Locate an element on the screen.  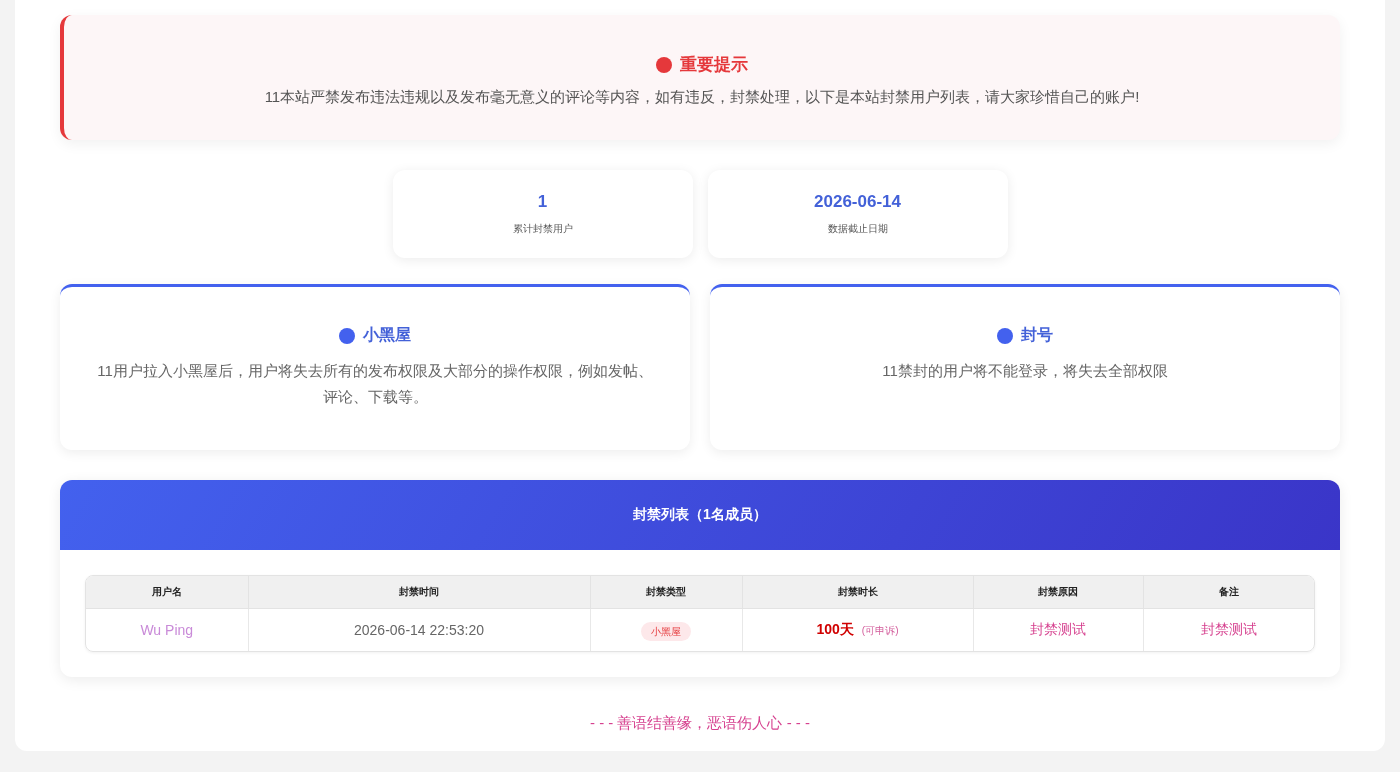
ban-list-header: 封禁列表（1名成员） is located at coordinates (700, 515).